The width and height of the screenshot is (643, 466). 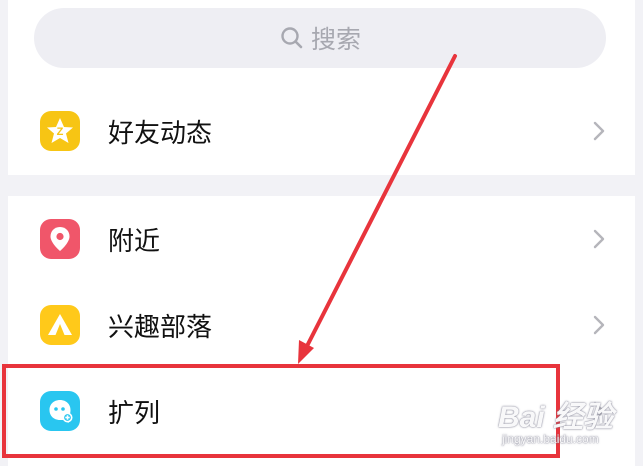 I want to click on watermark-url: jingyan.baidu.com, so click(x=550, y=439).